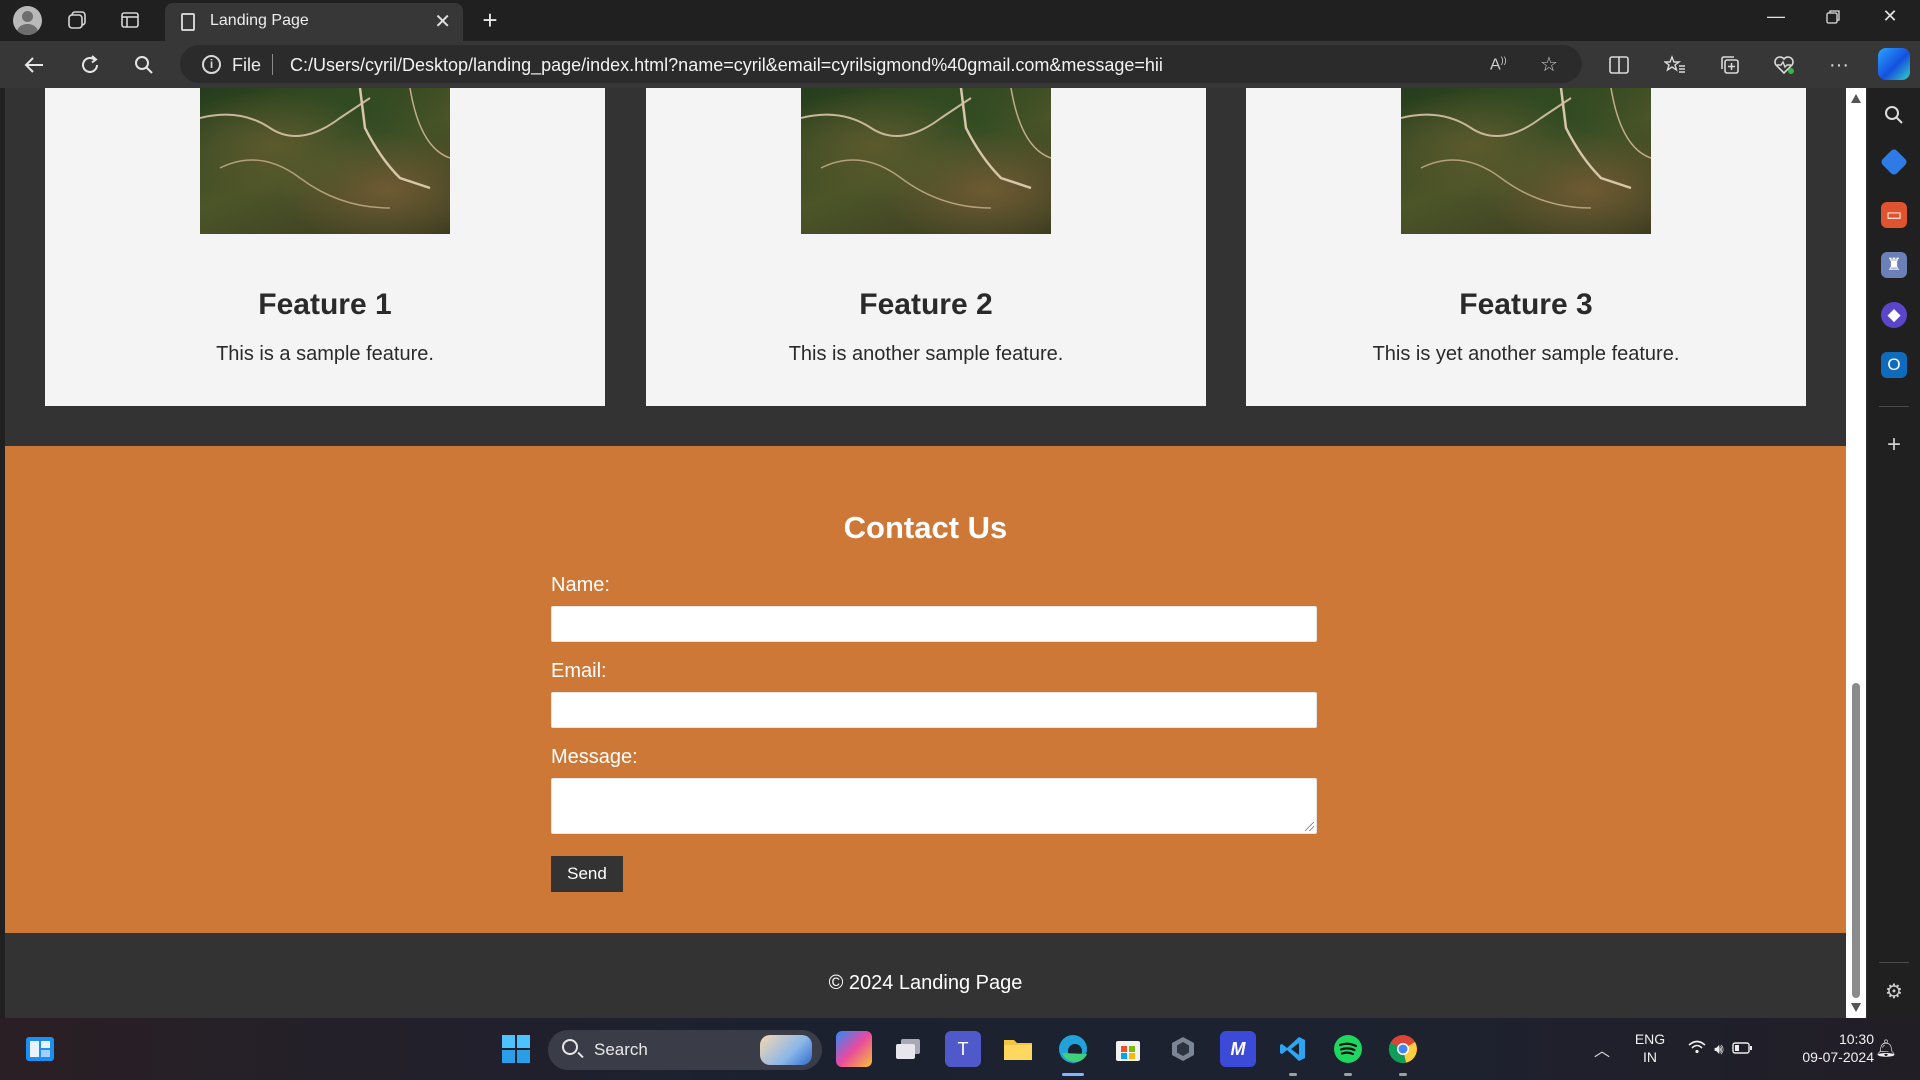  Describe the element at coordinates (1619, 65) in the screenshot. I see `split-screen-icon` at that location.